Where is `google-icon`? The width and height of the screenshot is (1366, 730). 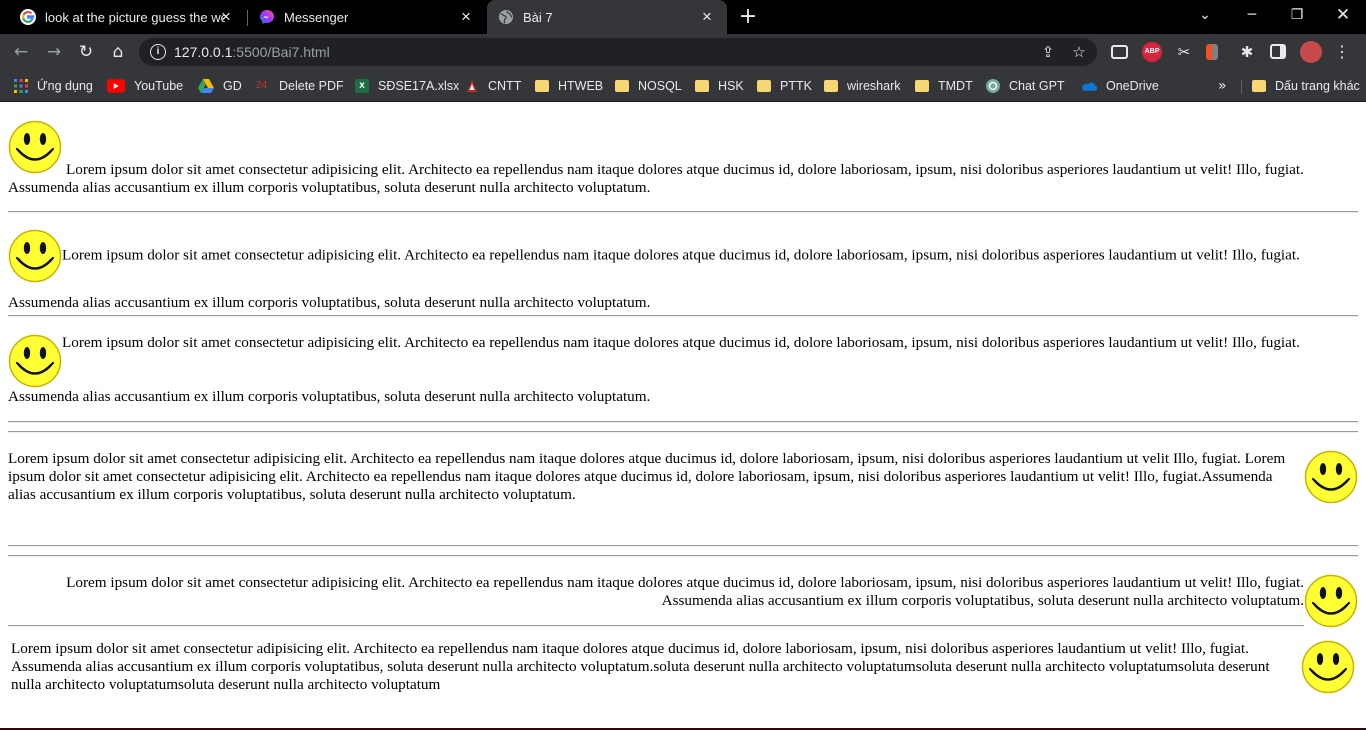
google-icon is located at coordinates (28, 17).